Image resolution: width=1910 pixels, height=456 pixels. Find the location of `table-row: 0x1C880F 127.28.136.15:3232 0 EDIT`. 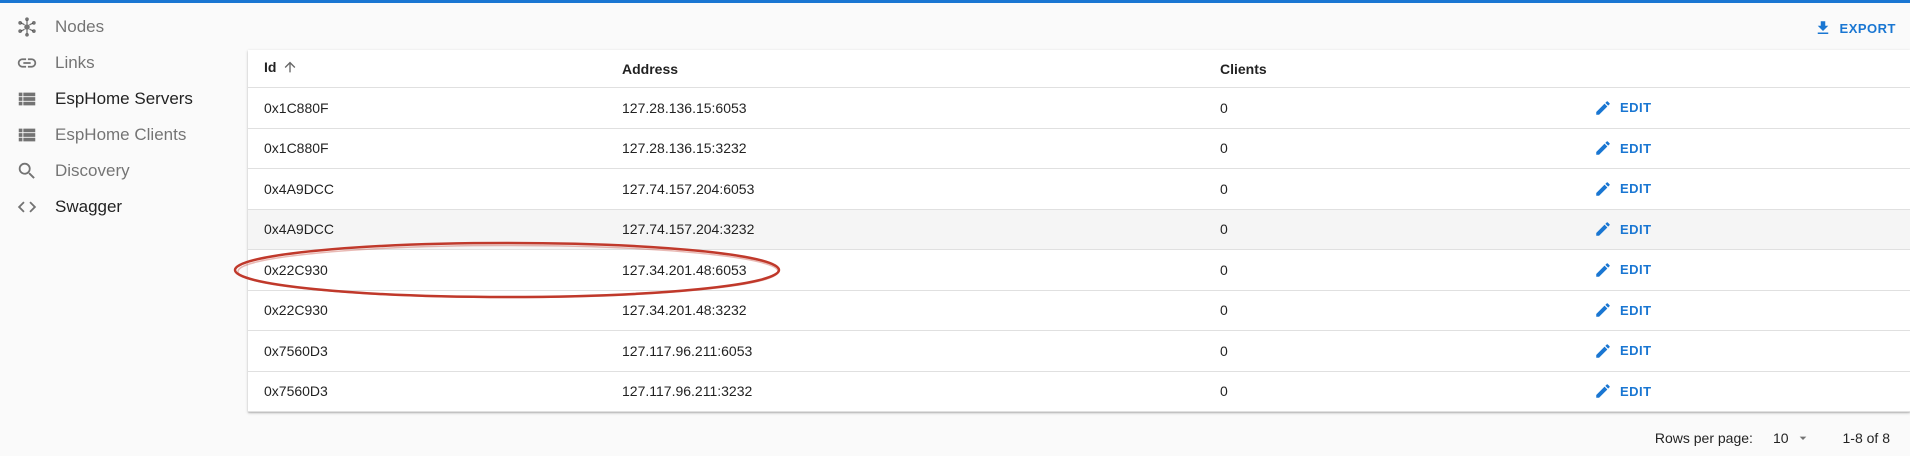

table-row: 0x1C880F 127.28.136.15:3232 0 EDIT is located at coordinates (1079, 149).